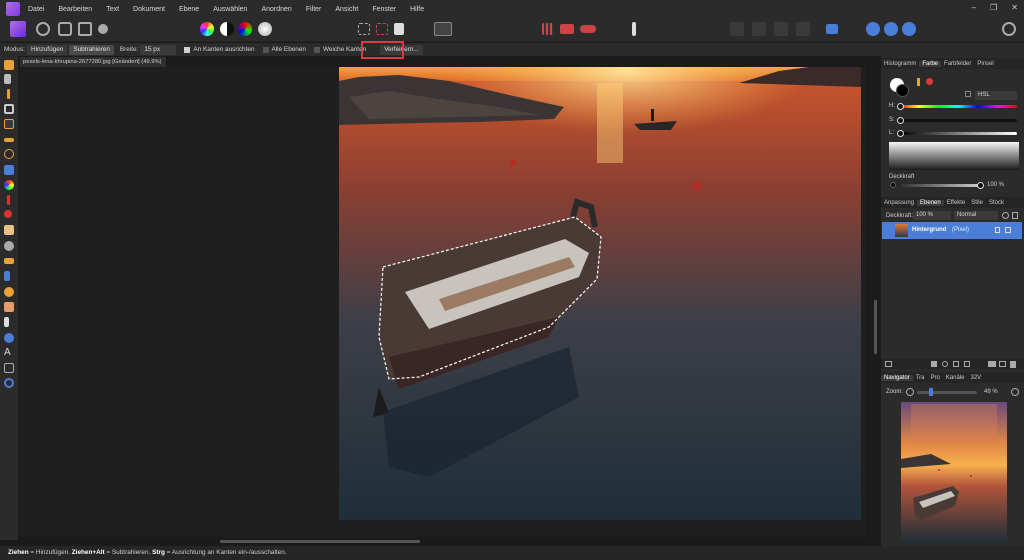  I want to click on color-gradient-picker, so click(954, 156).